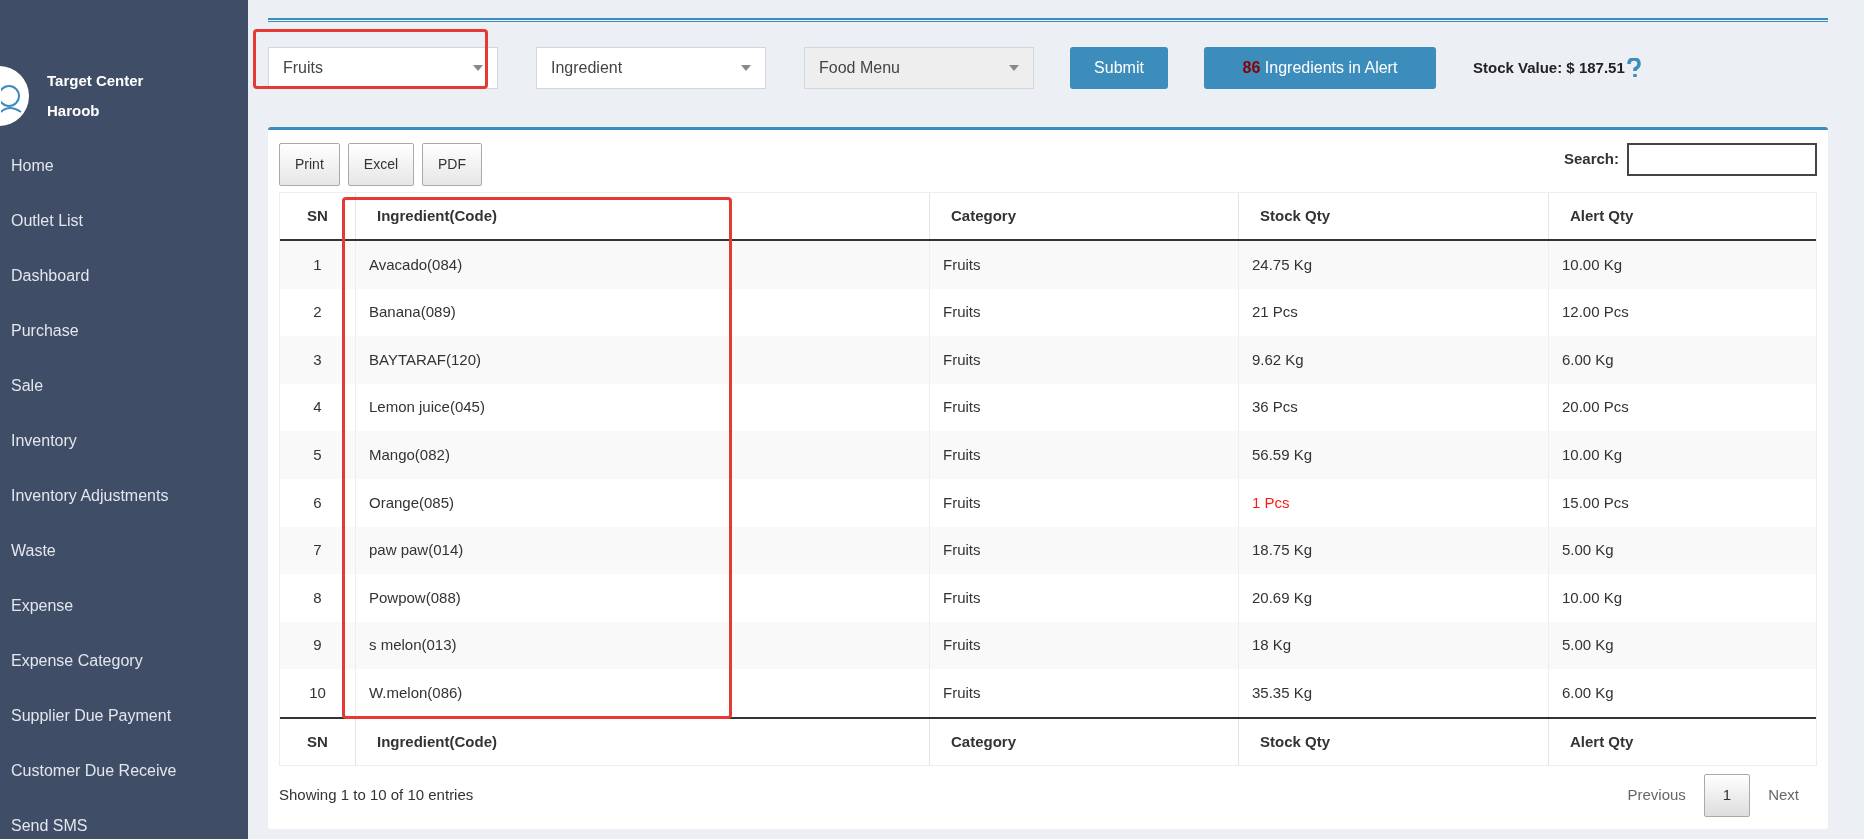  Describe the element at coordinates (643, 693) in the screenshot. I see `table-cell: W.melon(086)` at that location.